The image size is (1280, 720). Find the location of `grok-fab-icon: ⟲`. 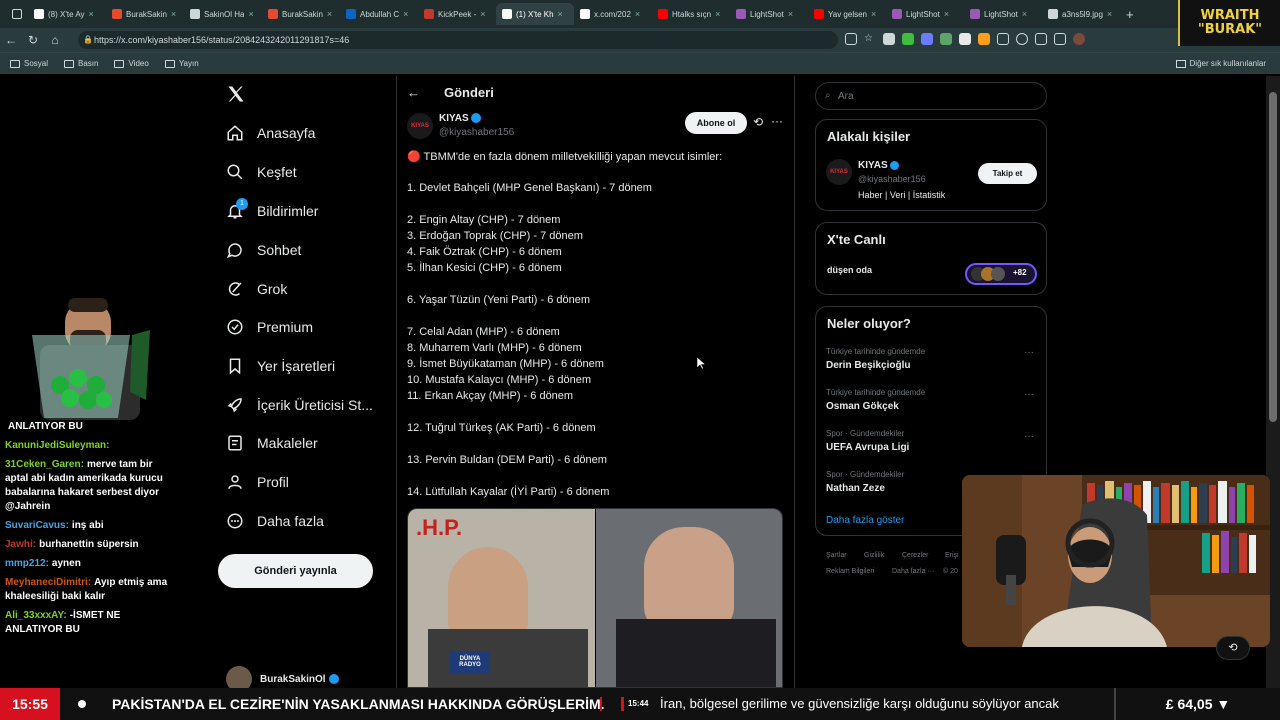

grok-fab-icon: ⟲ is located at coordinates (1233, 648).